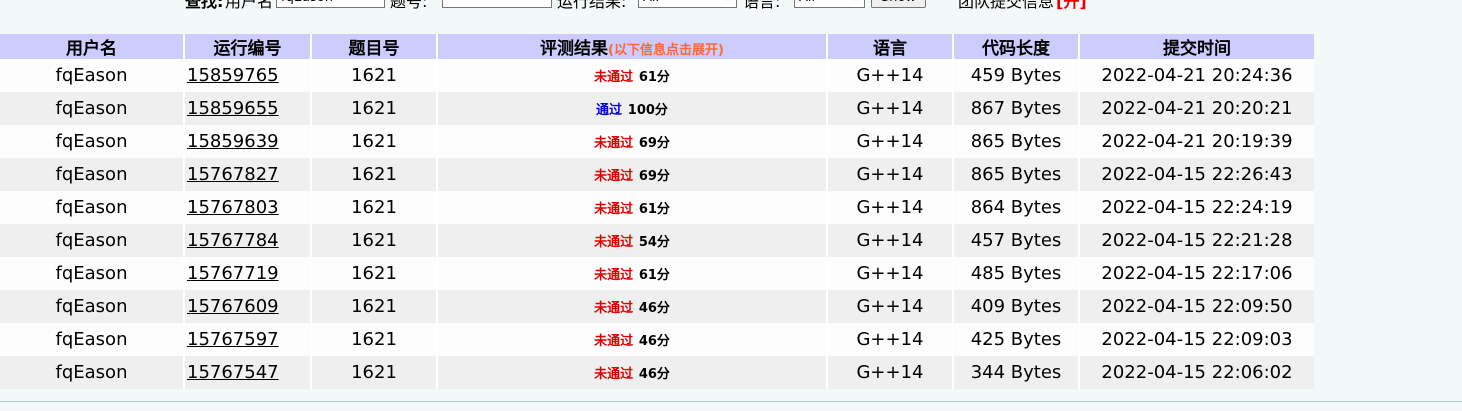 The width and height of the screenshot is (1462, 411). Describe the element at coordinates (232, 240) in the screenshot. I see `run-id-link: 15767784` at that location.